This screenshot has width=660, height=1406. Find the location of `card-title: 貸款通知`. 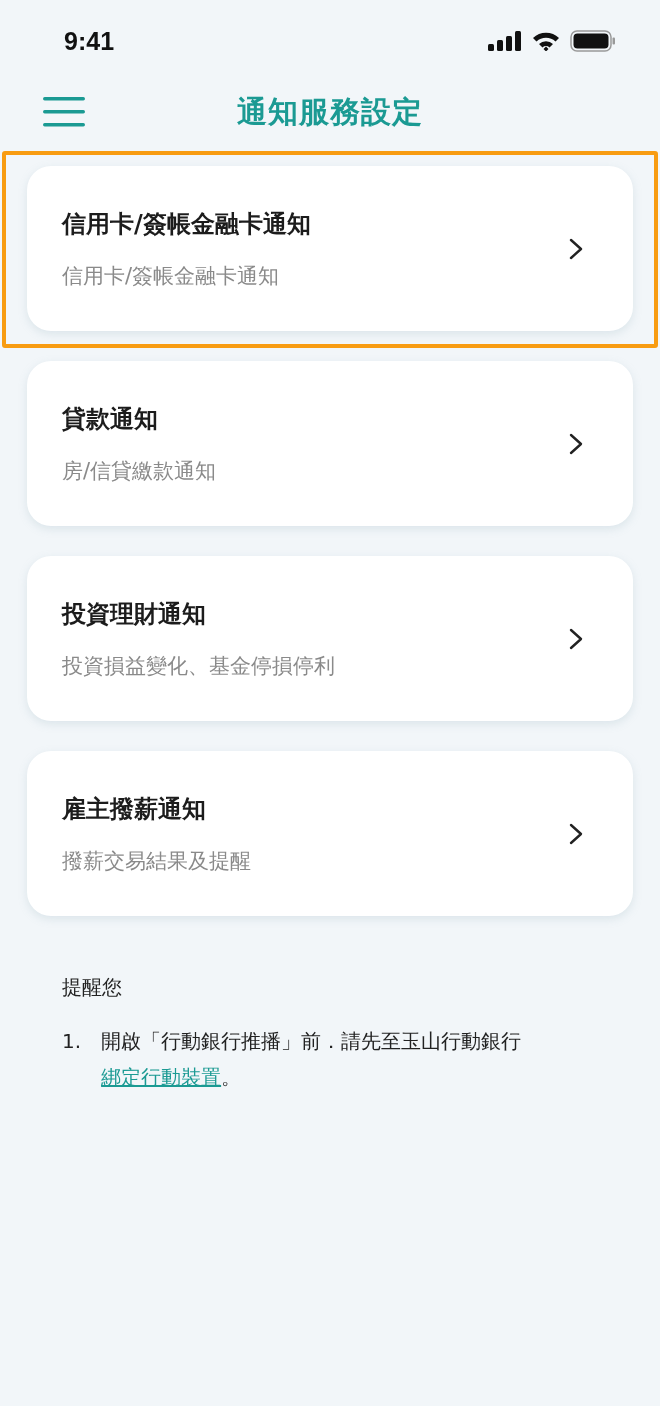

card-title: 貸款通知 is located at coordinates (110, 419).